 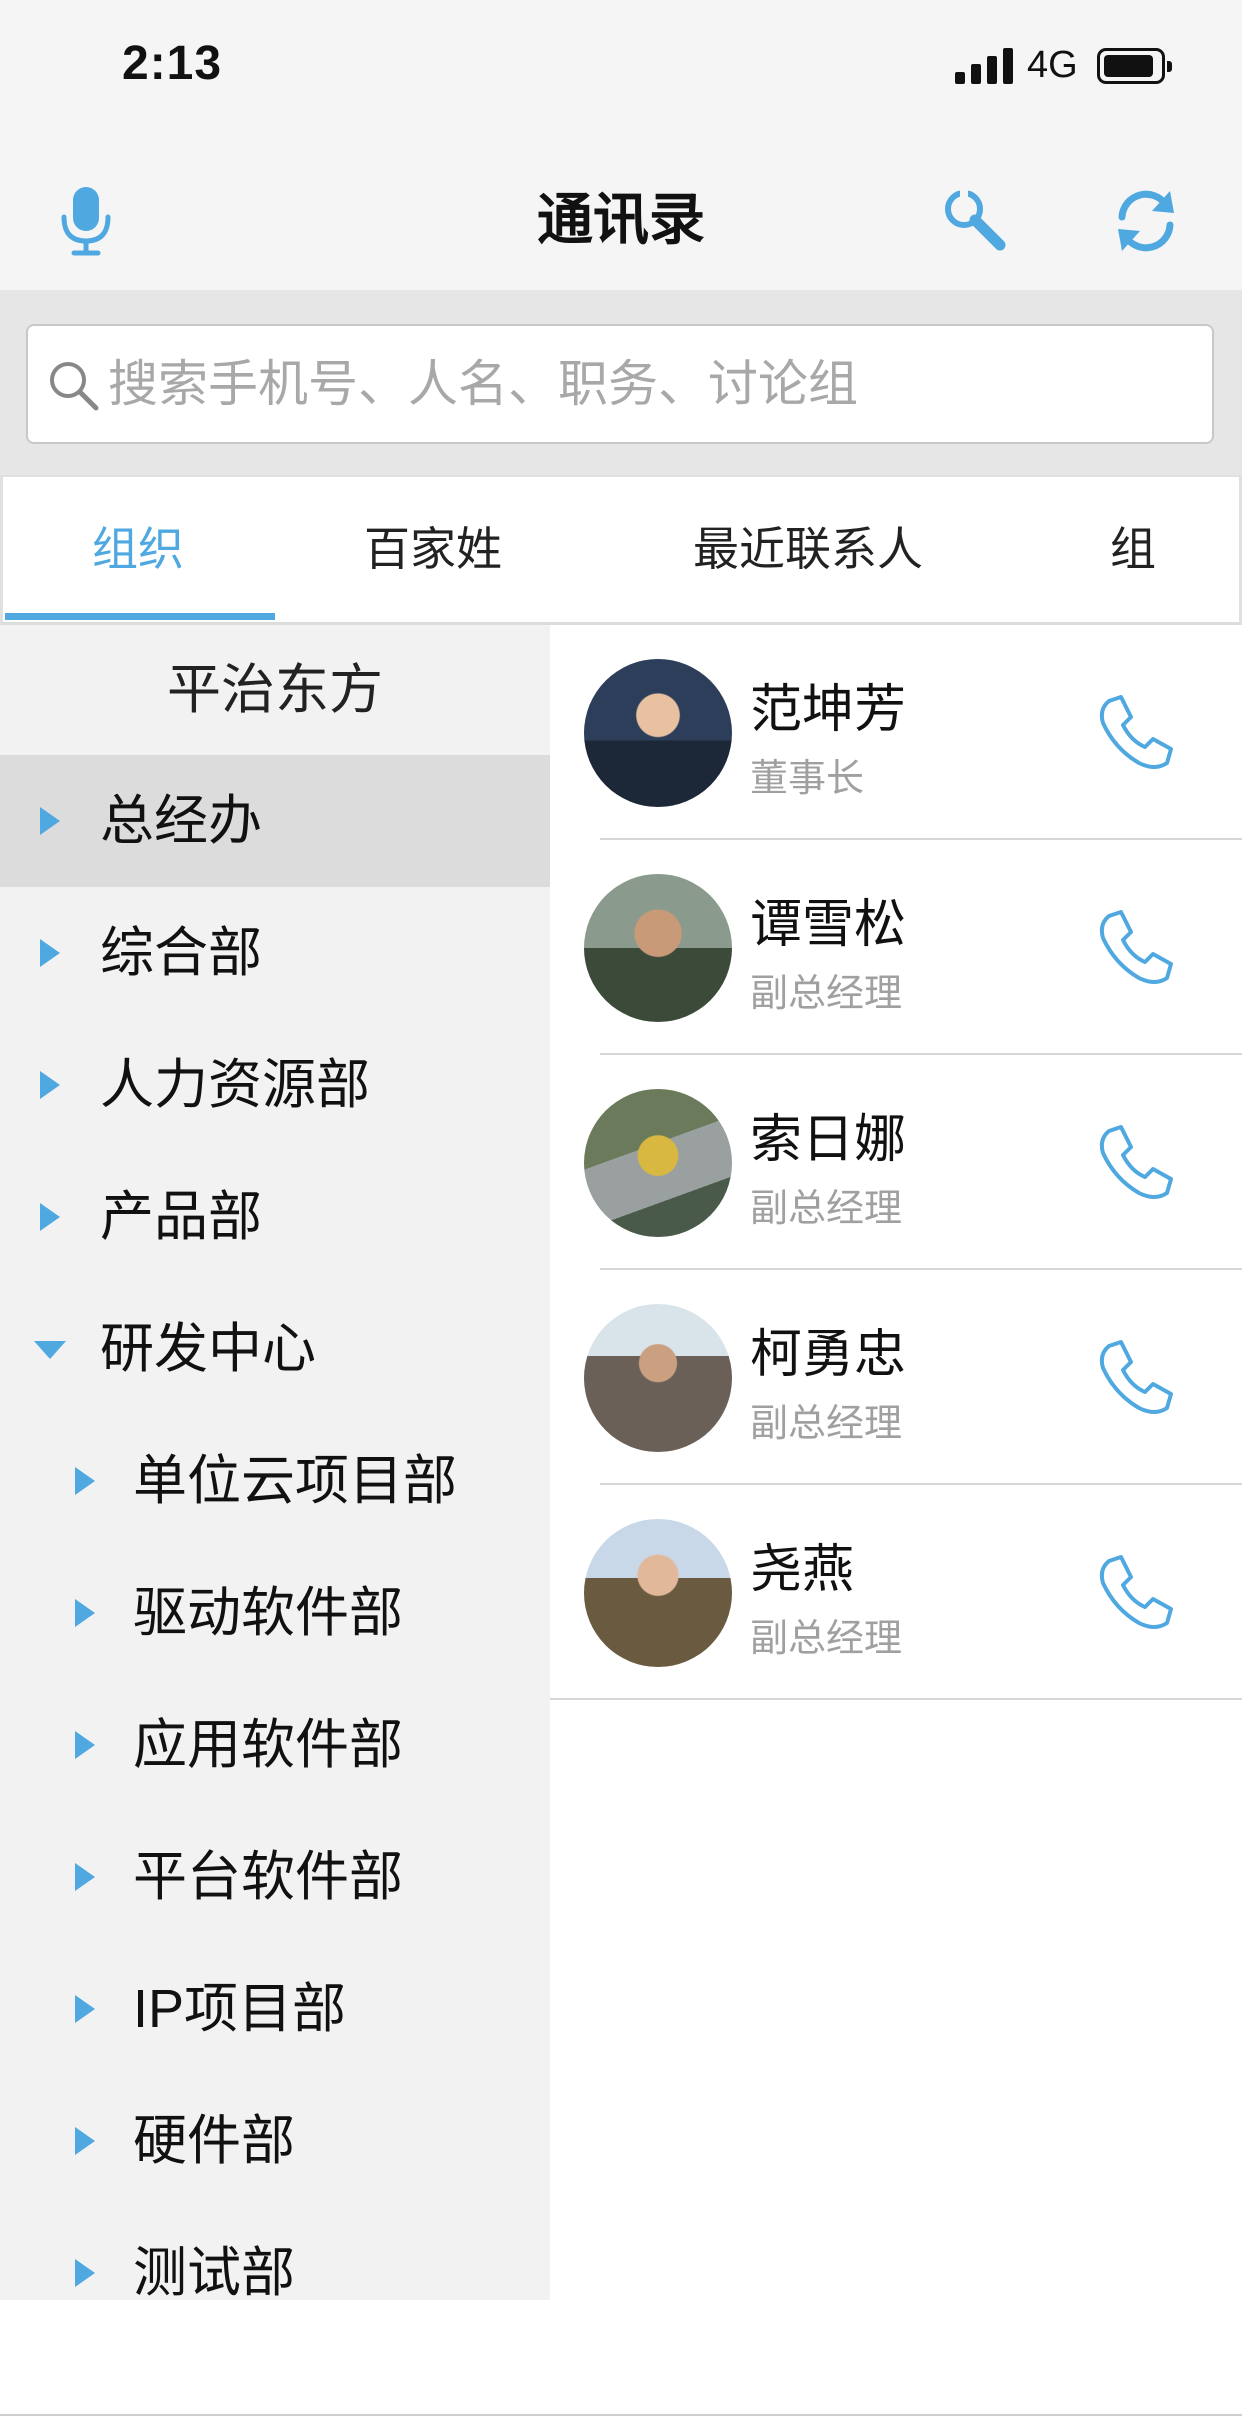 What do you see at coordinates (621, 67) in the screenshot?
I see `status-bar: 2:13 4G` at bounding box center [621, 67].